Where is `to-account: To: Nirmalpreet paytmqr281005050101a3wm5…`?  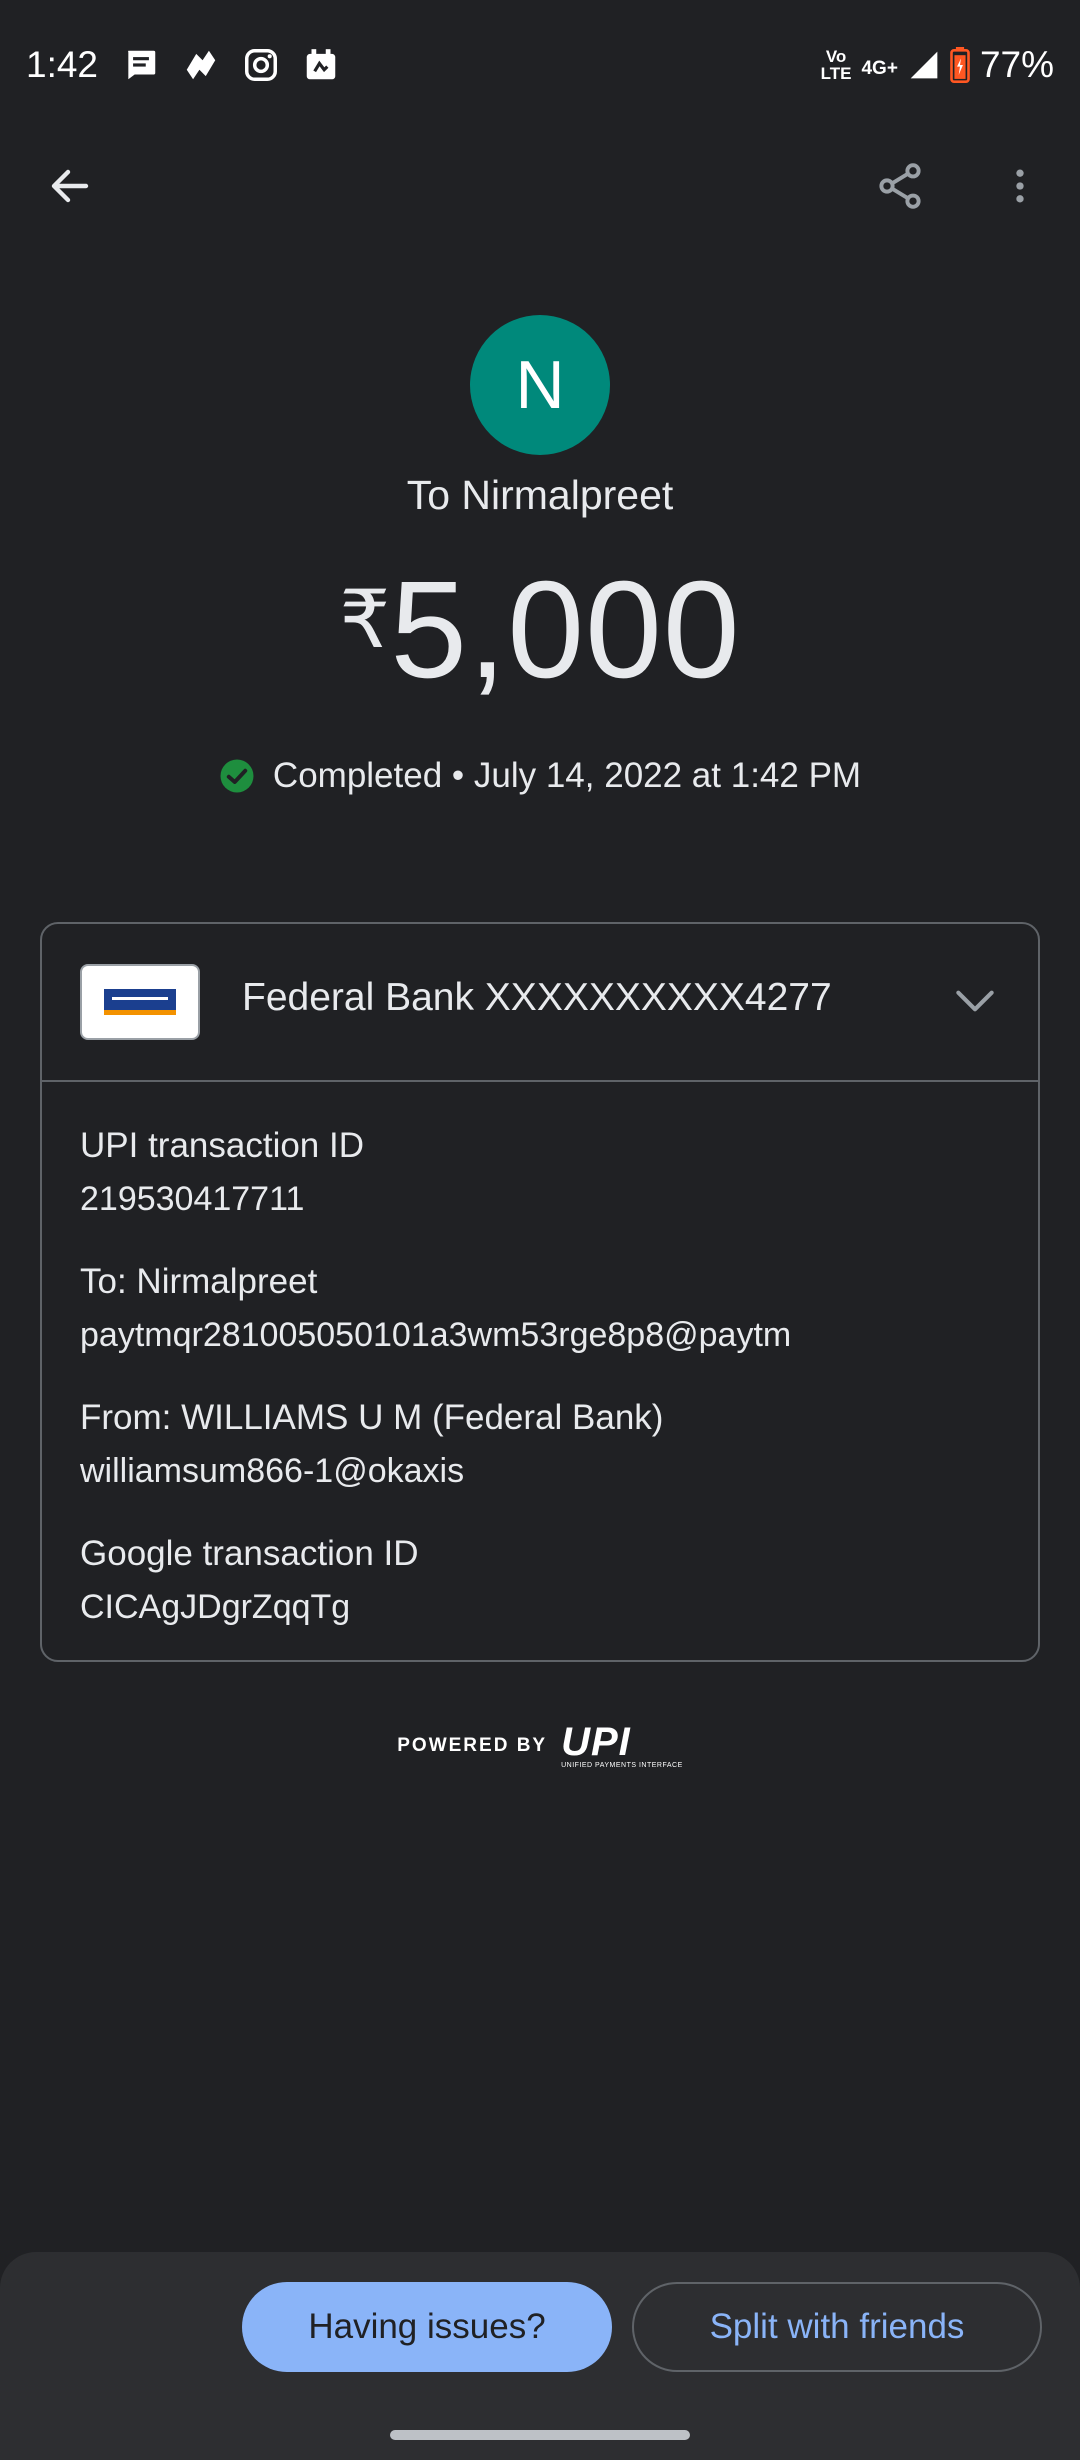 to-account: To: Nirmalpreet paytmqr281005050101a3wm5… is located at coordinates (436, 1308).